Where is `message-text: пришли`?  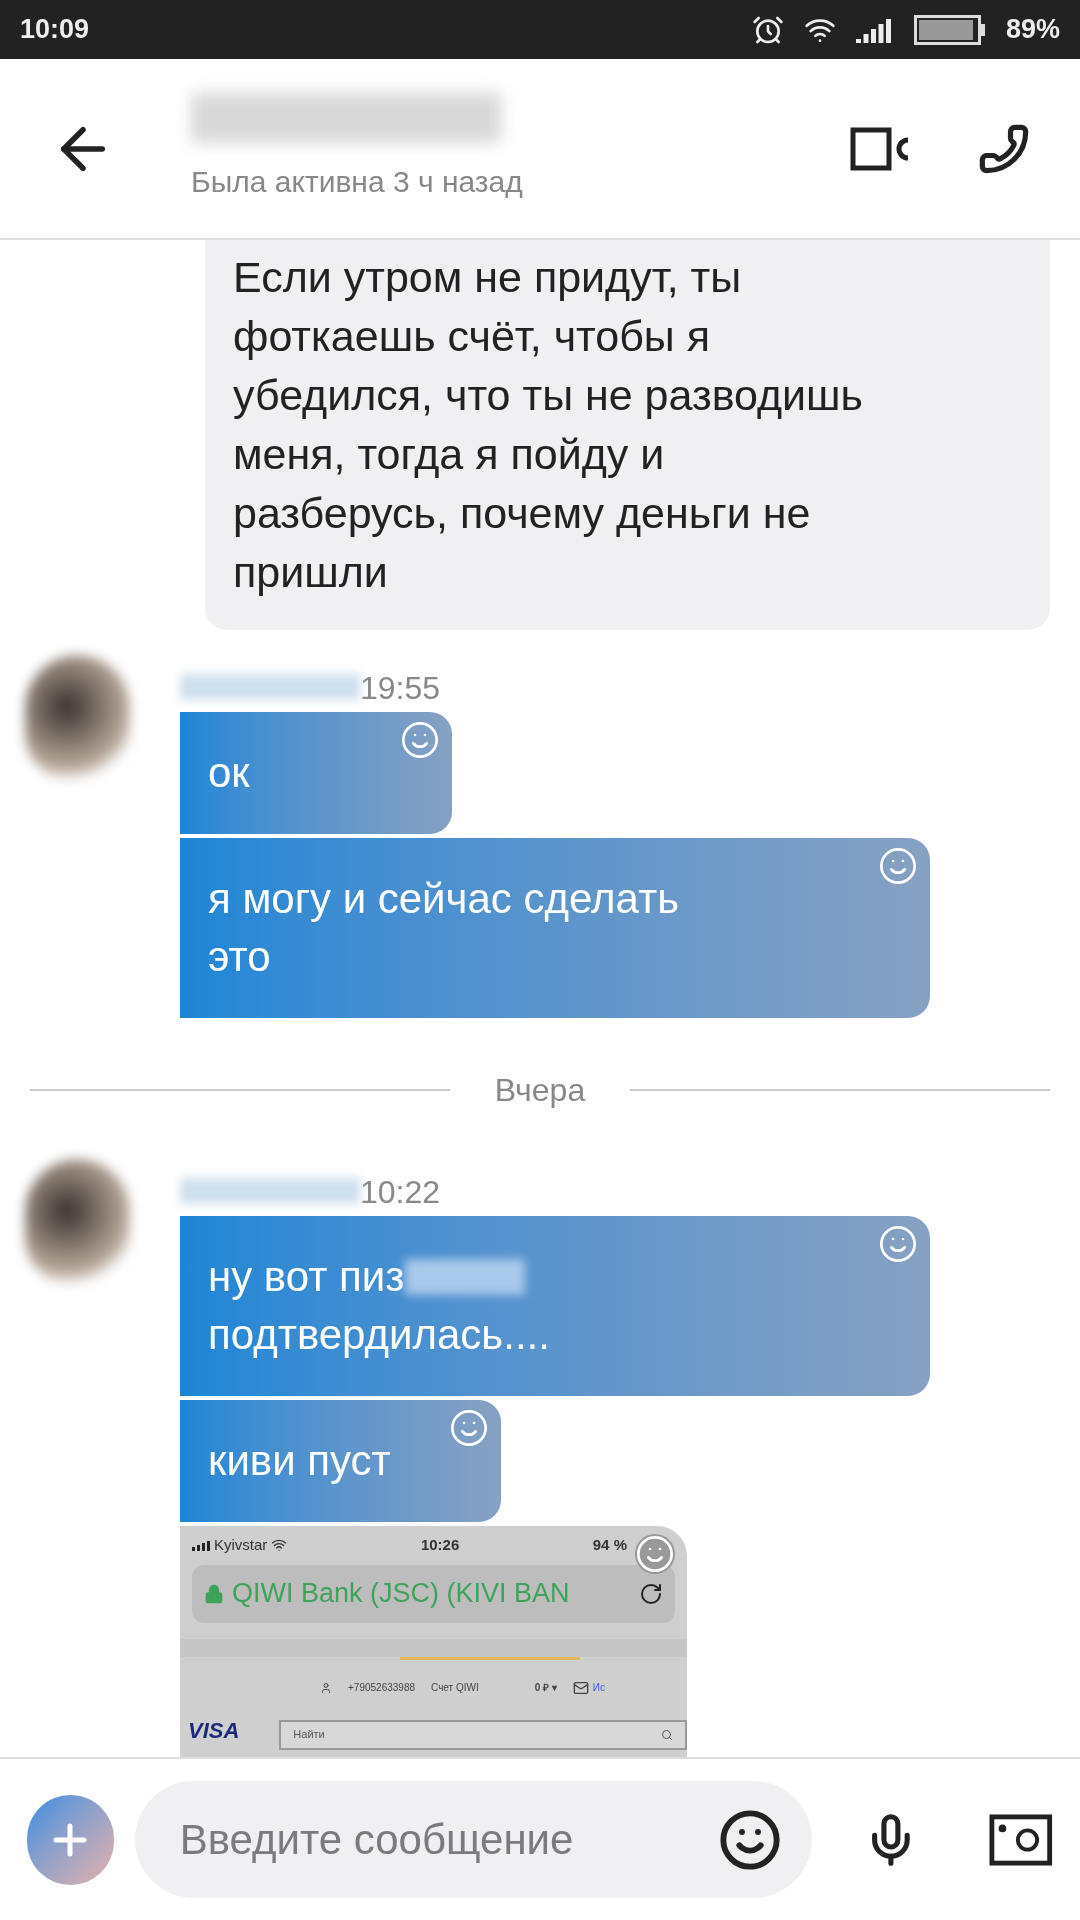 message-text: пришли is located at coordinates (311, 572).